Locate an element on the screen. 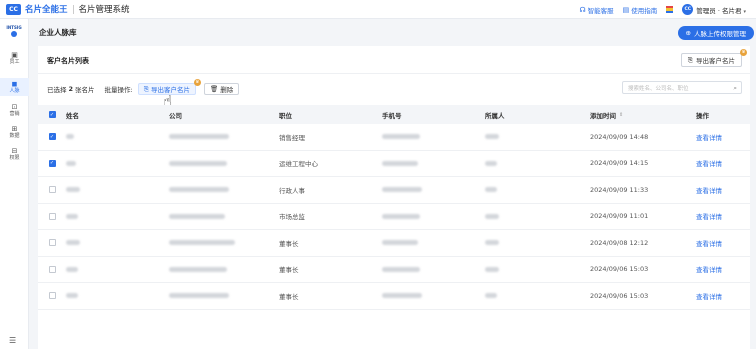 The width and height of the screenshot is (756, 349). table-row: 董事长 2024/09/06 15:03 查看详情 is located at coordinates (394, 296).